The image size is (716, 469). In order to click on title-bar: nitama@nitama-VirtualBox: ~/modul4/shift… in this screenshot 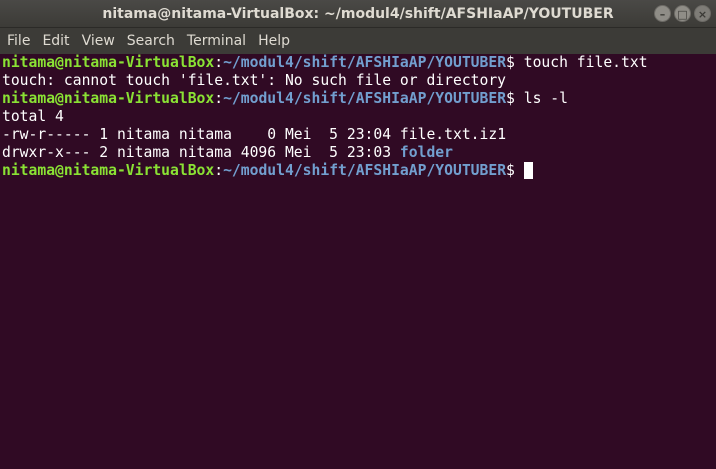, I will do `click(358, 14)`.